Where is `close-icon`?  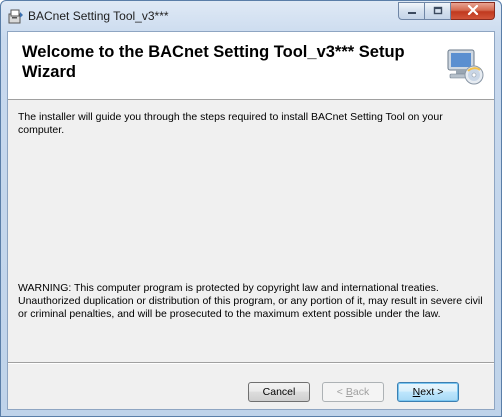 close-icon is located at coordinates (473, 11).